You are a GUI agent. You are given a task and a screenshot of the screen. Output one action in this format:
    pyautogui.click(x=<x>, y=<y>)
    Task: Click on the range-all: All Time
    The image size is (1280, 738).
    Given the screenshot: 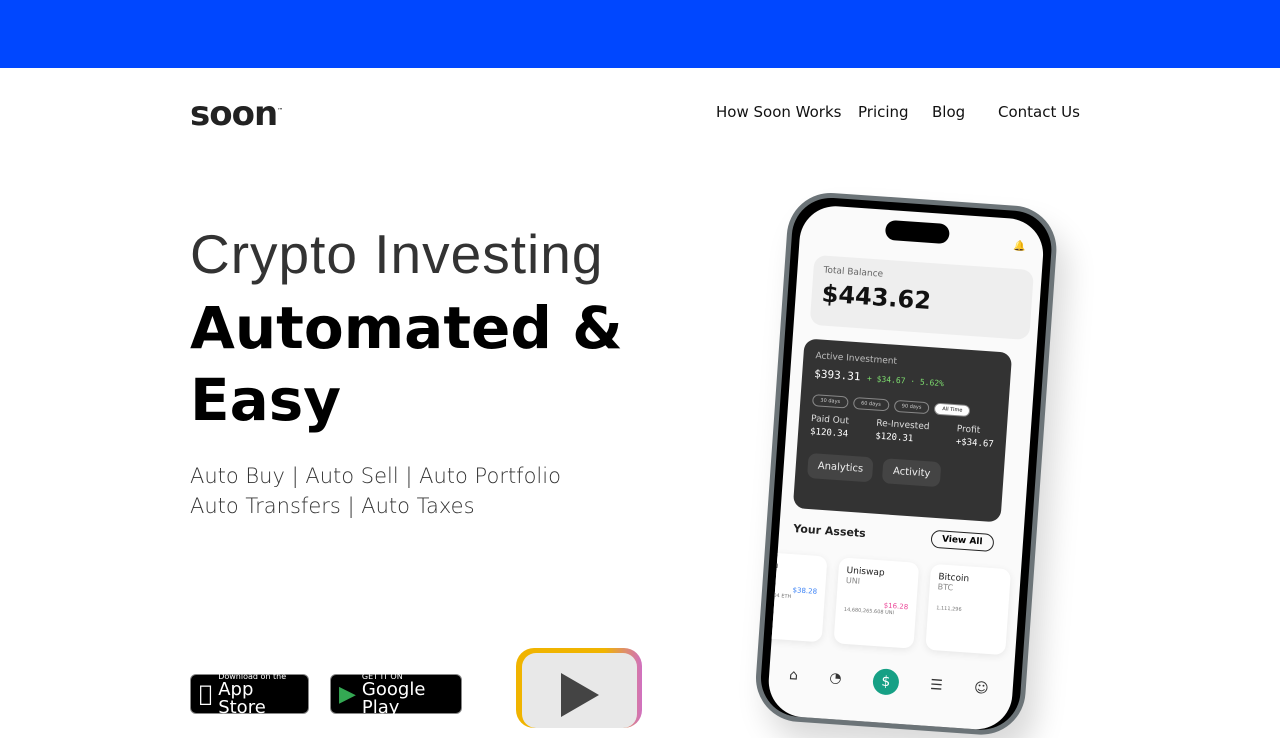 What is the action you would take?
    pyautogui.click(x=952, y=410)
    